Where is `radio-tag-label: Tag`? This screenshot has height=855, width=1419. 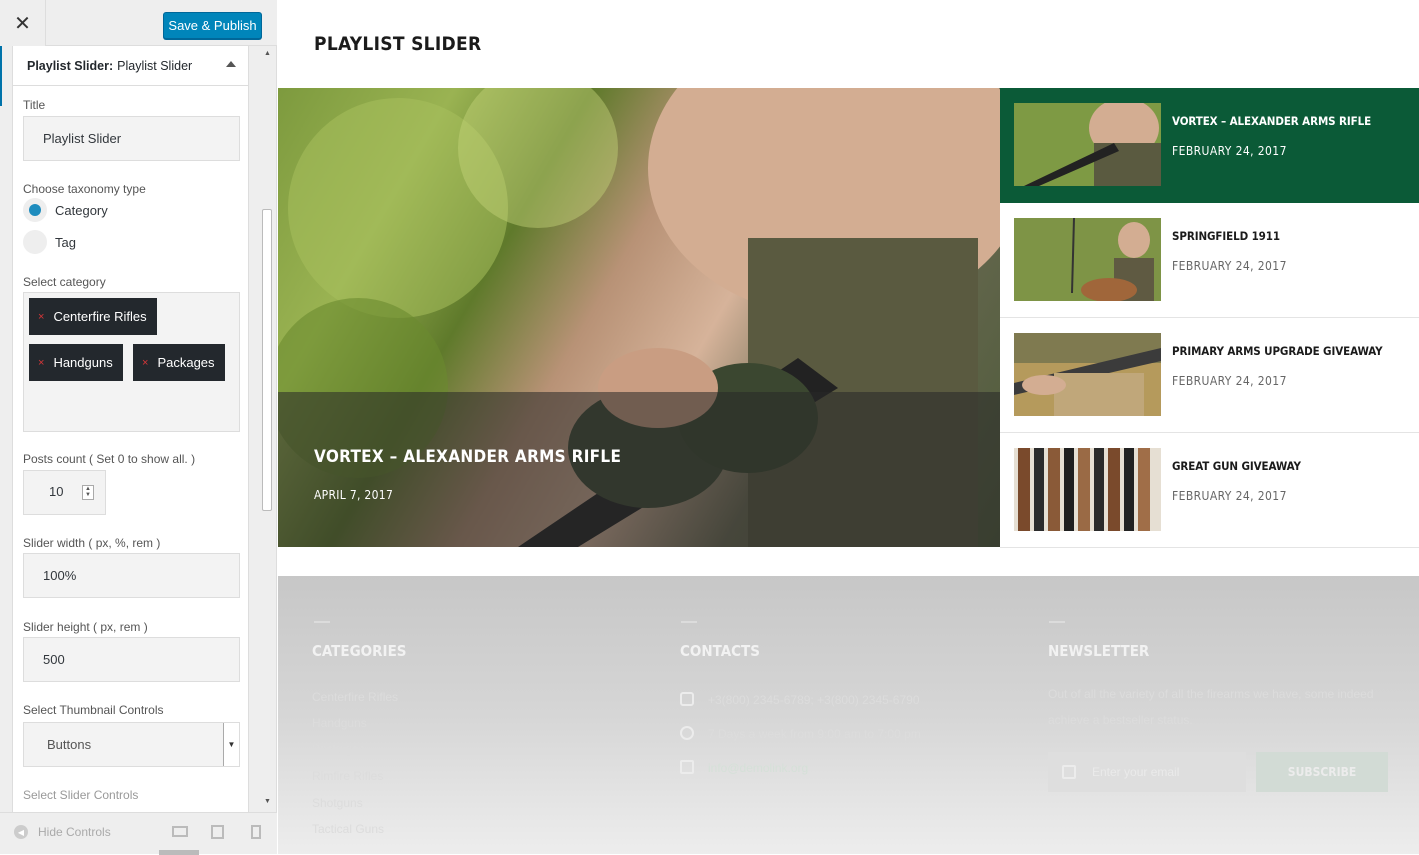
radio-tag-label: Tag is located at coordinates (65, 242).